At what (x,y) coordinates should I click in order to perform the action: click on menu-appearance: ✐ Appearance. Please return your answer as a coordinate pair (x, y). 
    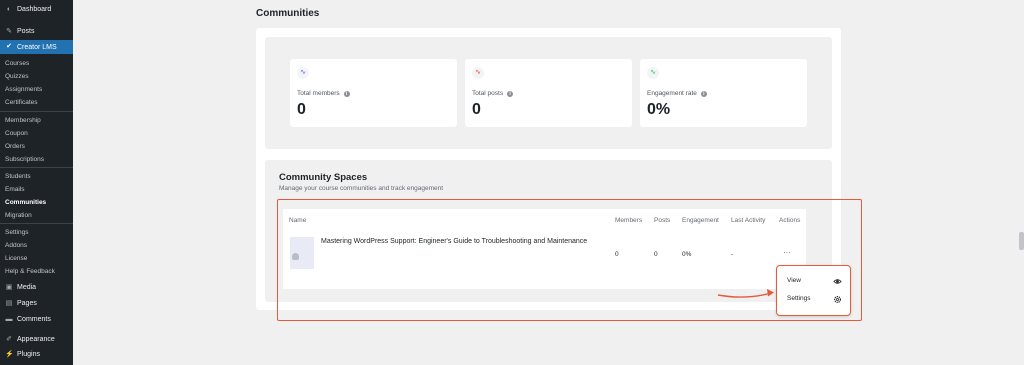
    Looking at the image, I should click on (36, 339).